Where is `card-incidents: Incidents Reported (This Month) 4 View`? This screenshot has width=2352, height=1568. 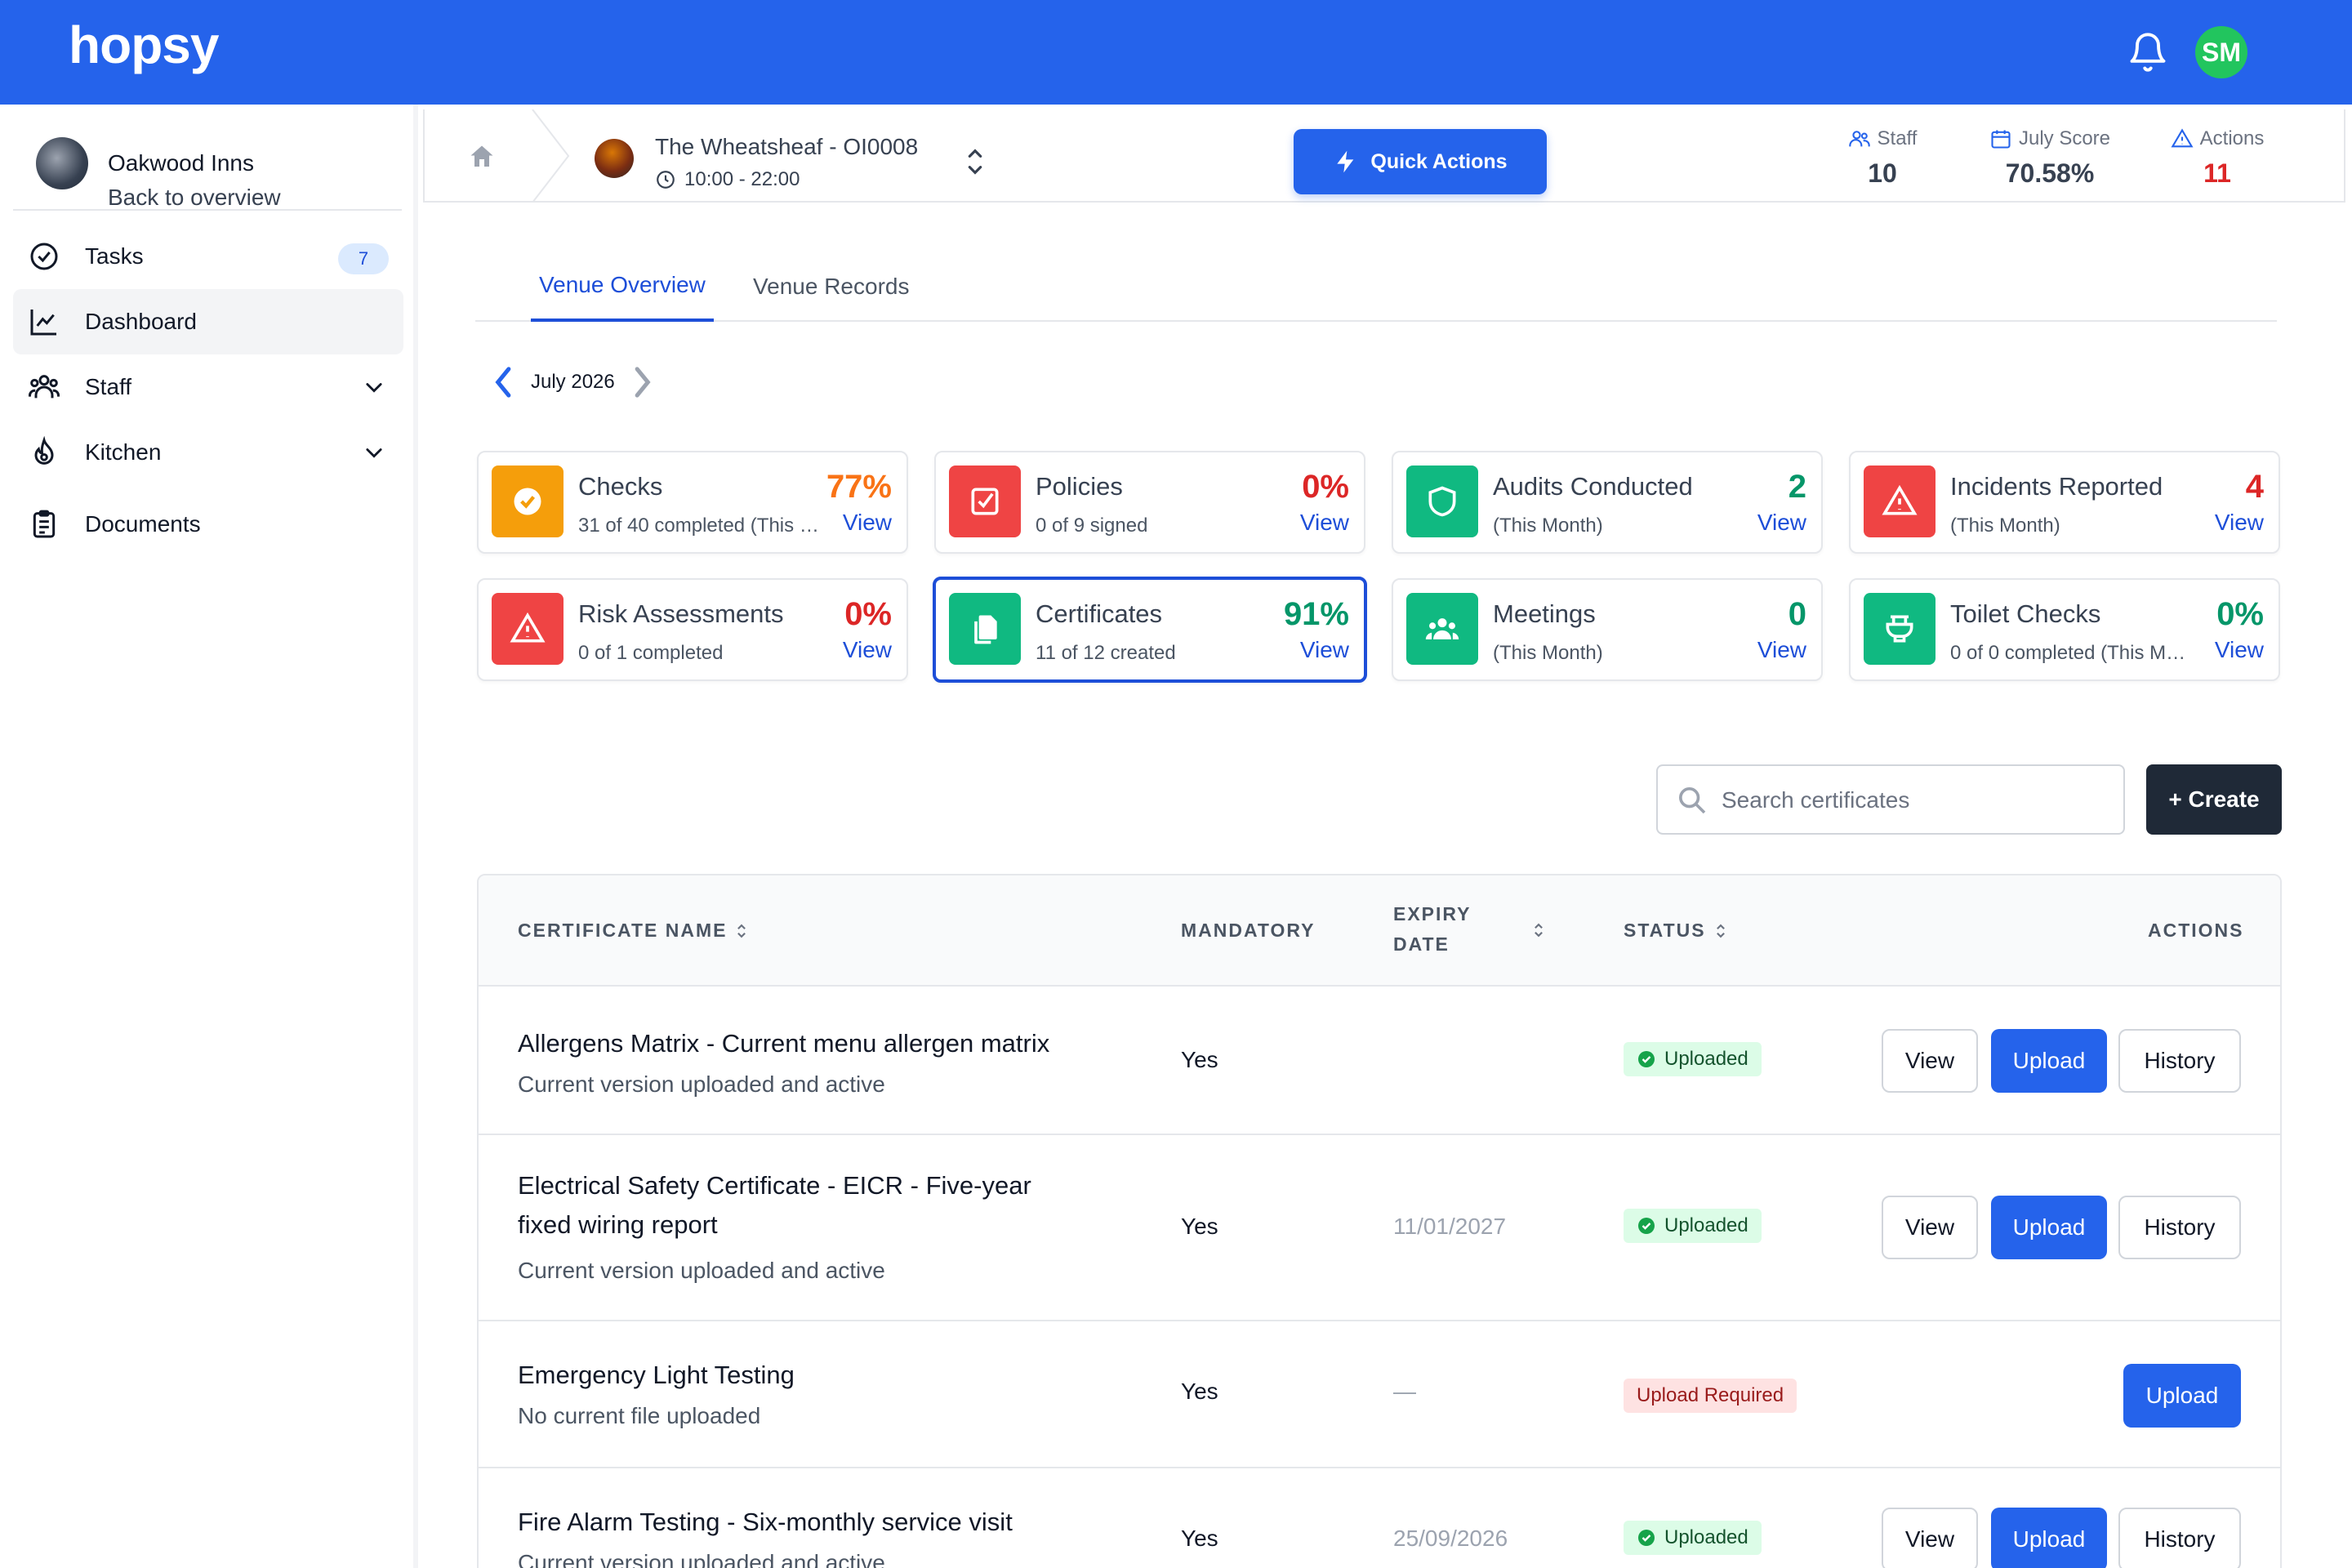 card-incidents: Incidents Reported (This Month) 4 View is located at coordinates (2064, 502).